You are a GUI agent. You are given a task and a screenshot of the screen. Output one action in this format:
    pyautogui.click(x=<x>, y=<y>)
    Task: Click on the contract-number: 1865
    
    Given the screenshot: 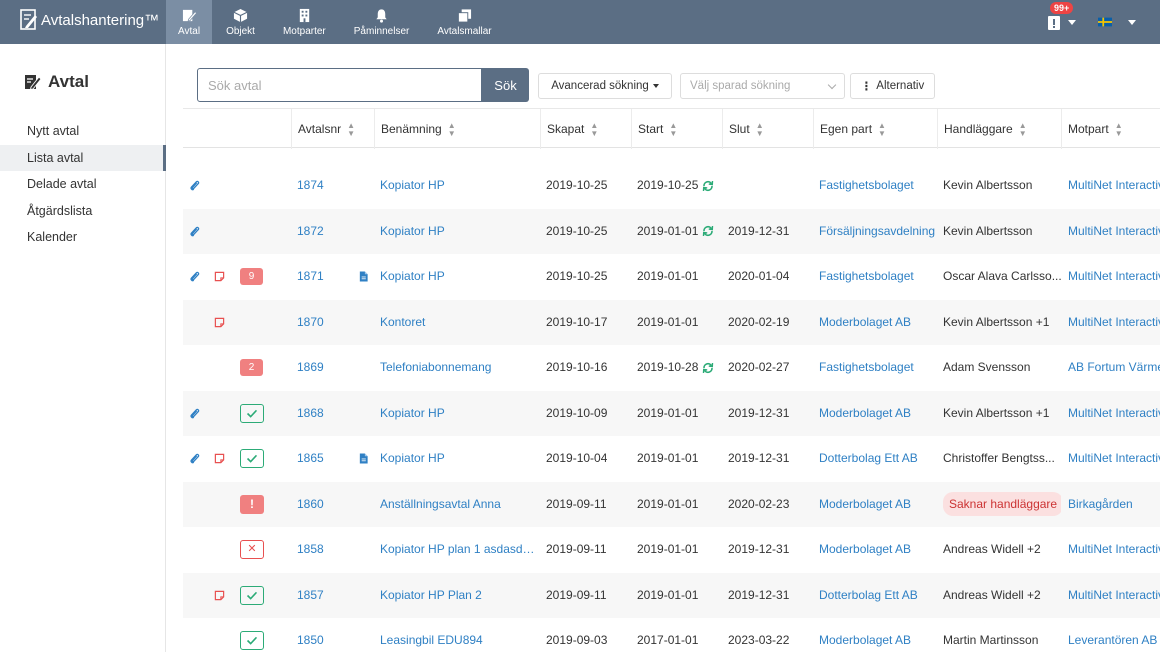 What is the action you would take?
    pyautogui.click(x=310, y=459)
    